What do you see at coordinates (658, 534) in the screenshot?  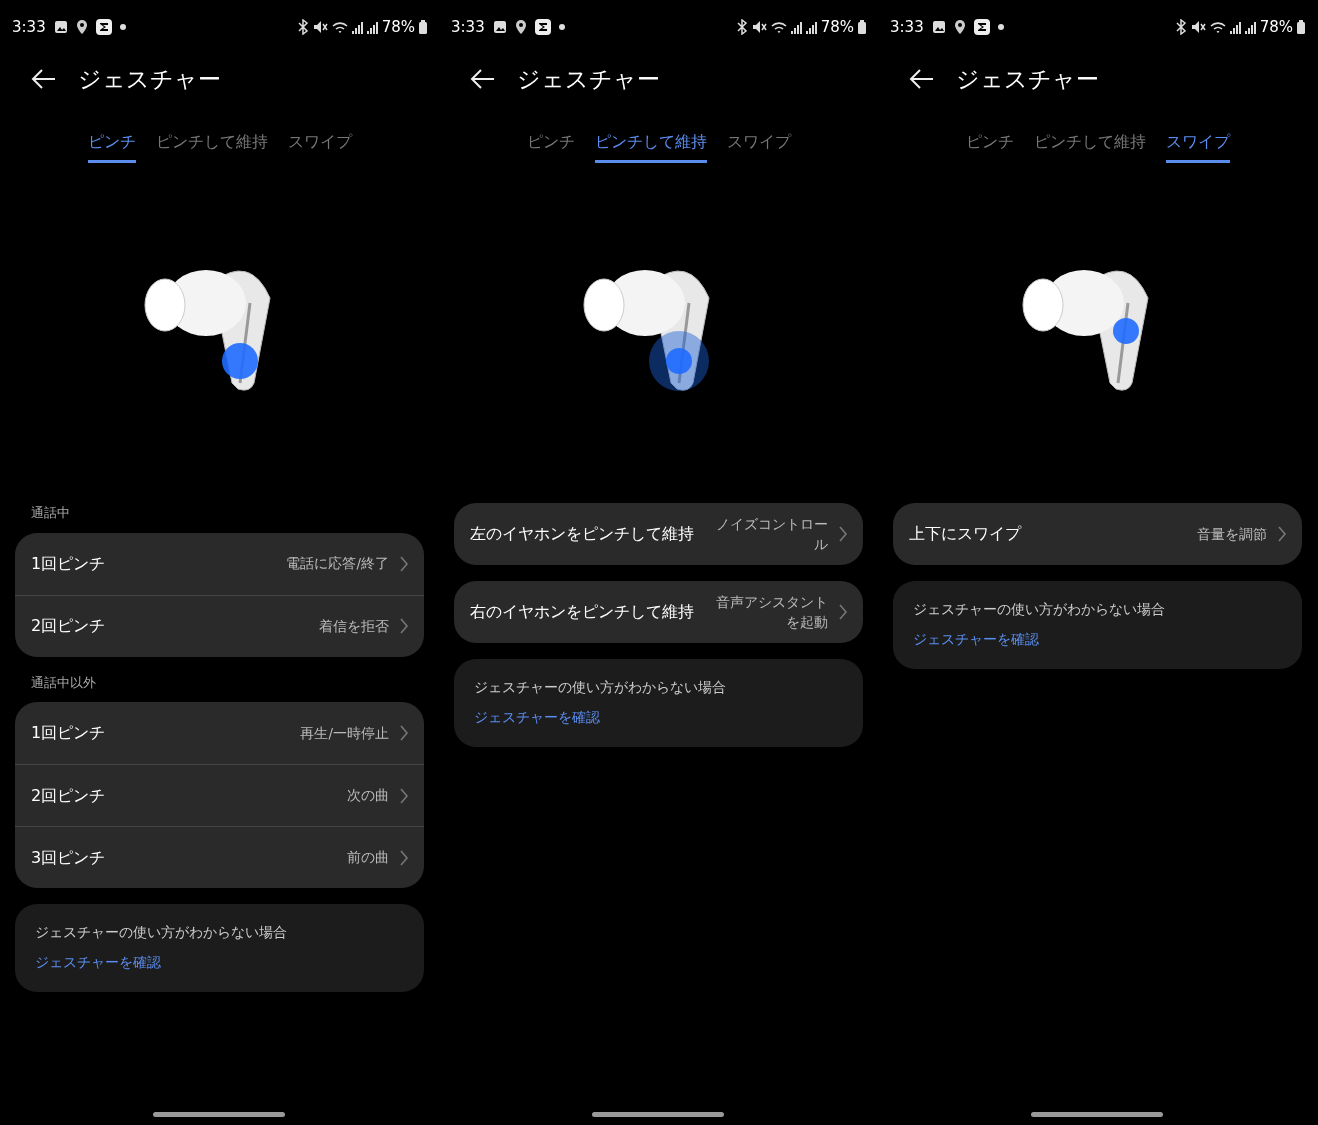 I see `settings-row: 左のイヤホンをピンチして維持 ノイズコントロール` at bounding box center [658, 534].